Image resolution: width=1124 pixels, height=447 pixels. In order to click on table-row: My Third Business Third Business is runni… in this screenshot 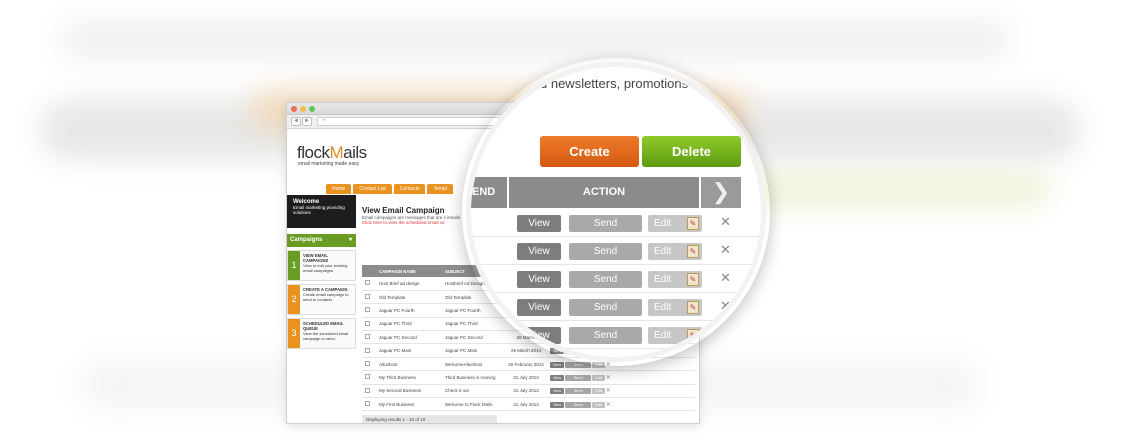, I will do `click(528, 377)`.